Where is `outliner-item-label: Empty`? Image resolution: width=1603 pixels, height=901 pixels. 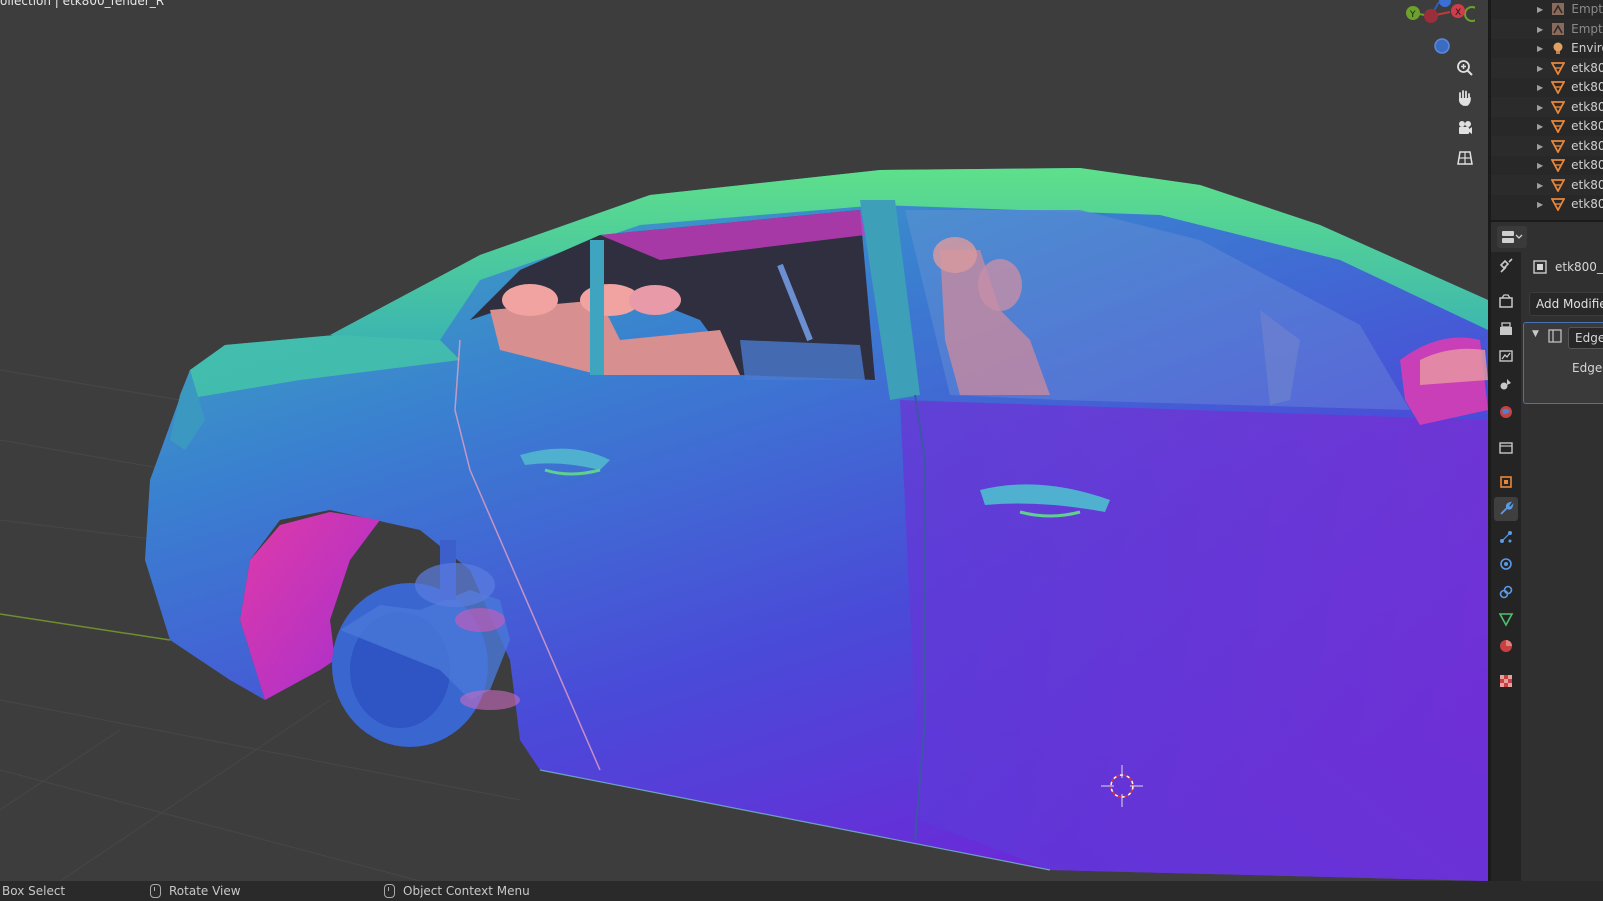 outliner-item-label: Empty is located at coordinates (1587, 29).